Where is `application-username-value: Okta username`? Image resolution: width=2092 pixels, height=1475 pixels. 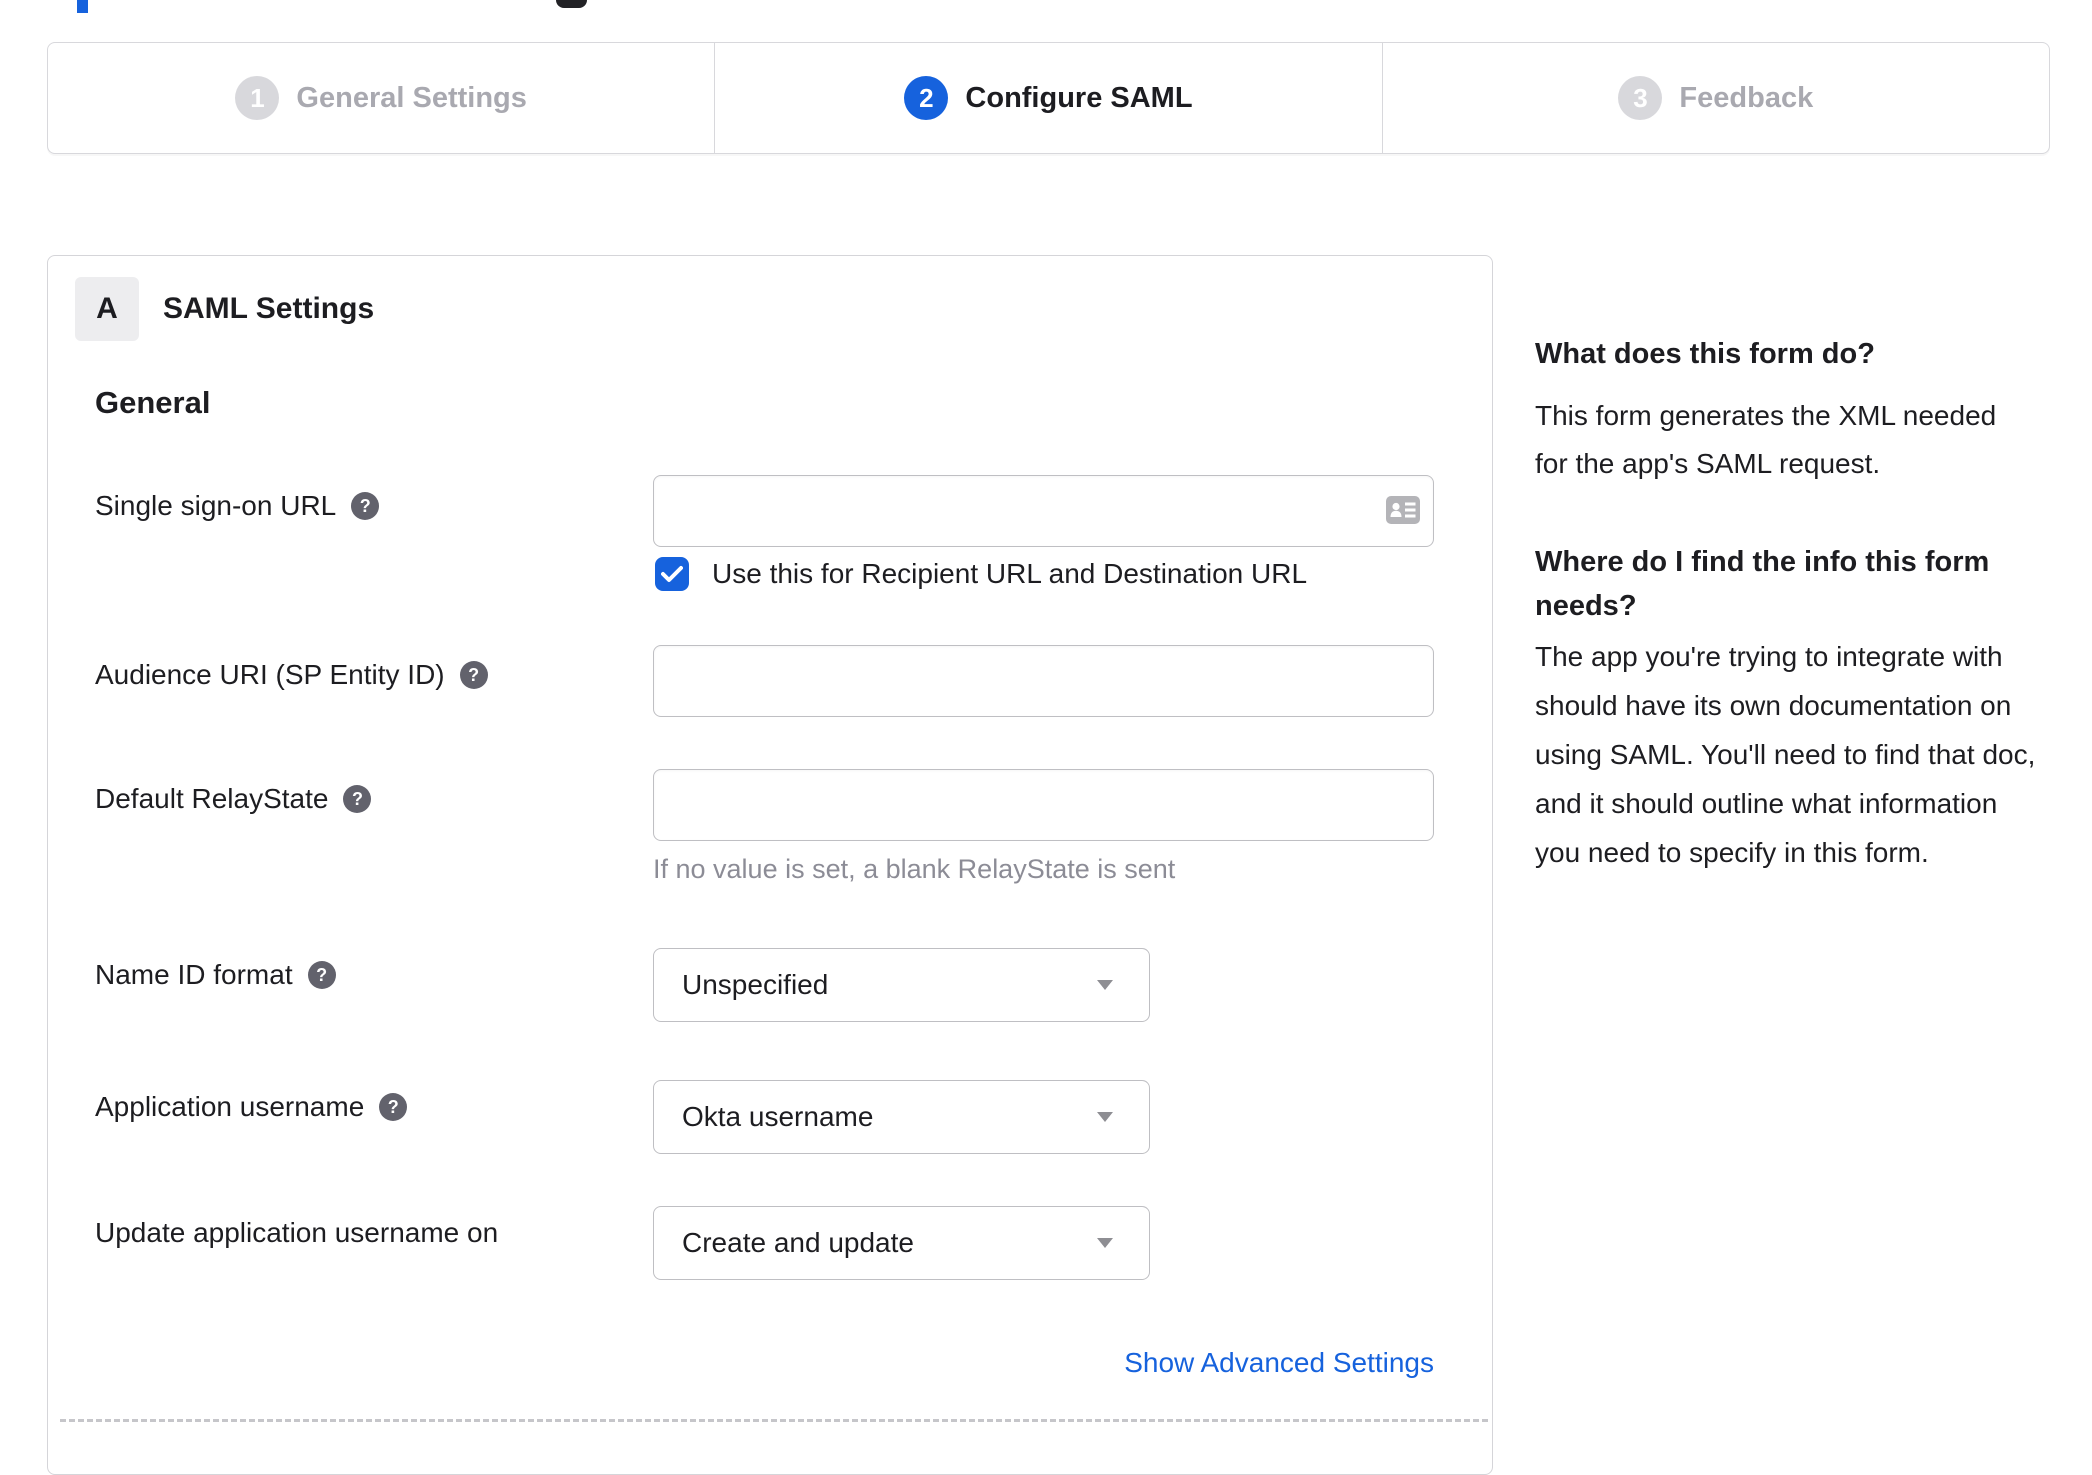
application-username-value: Okta username is located at coordinates (778, 1116).